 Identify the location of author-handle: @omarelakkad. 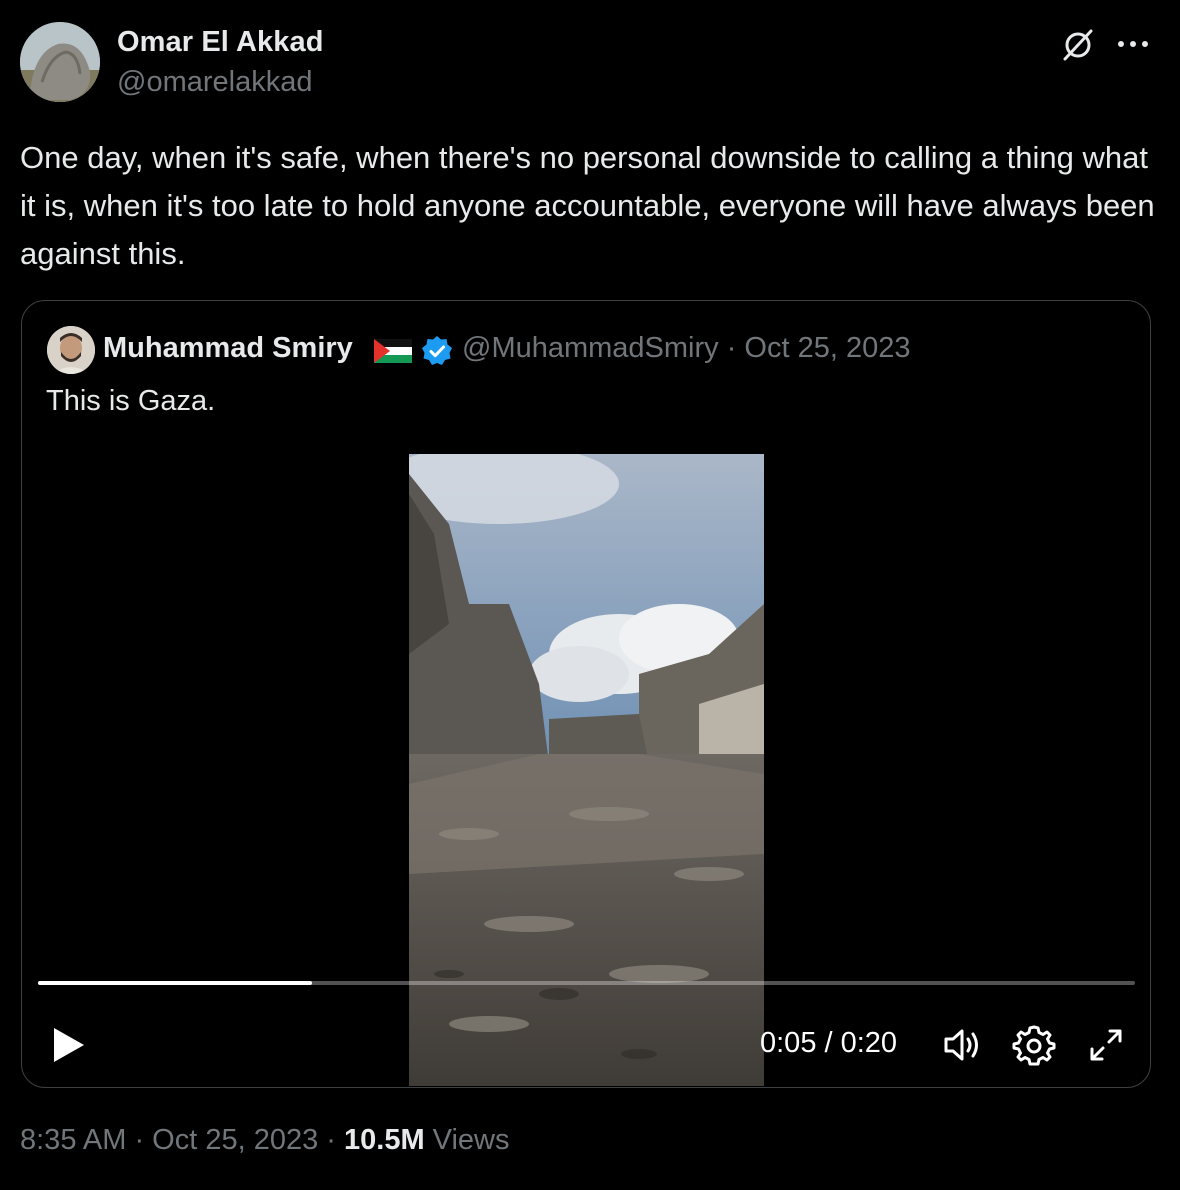
(214, 82).